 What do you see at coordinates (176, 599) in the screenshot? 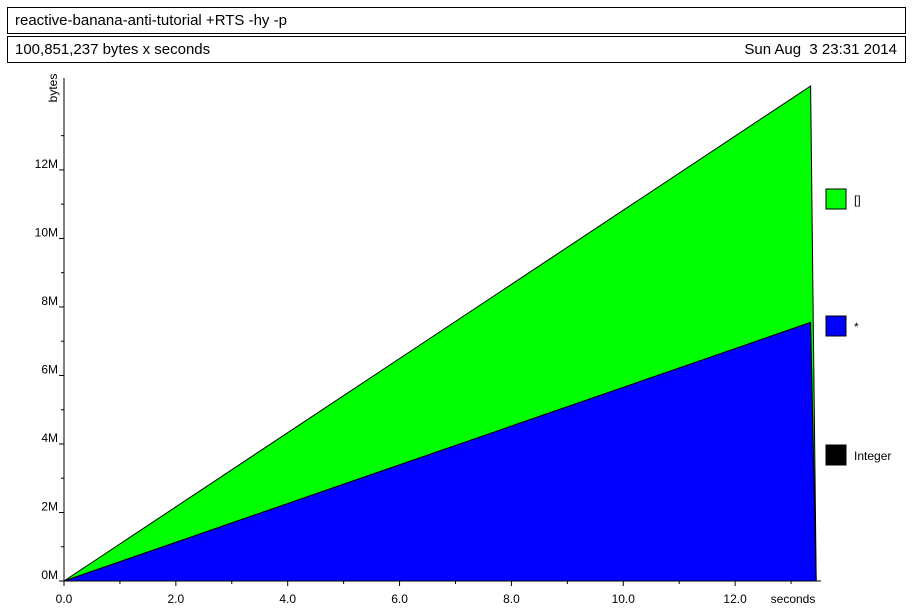
I see `x-tick-label: 2.0` at bounding box center [176, 599].